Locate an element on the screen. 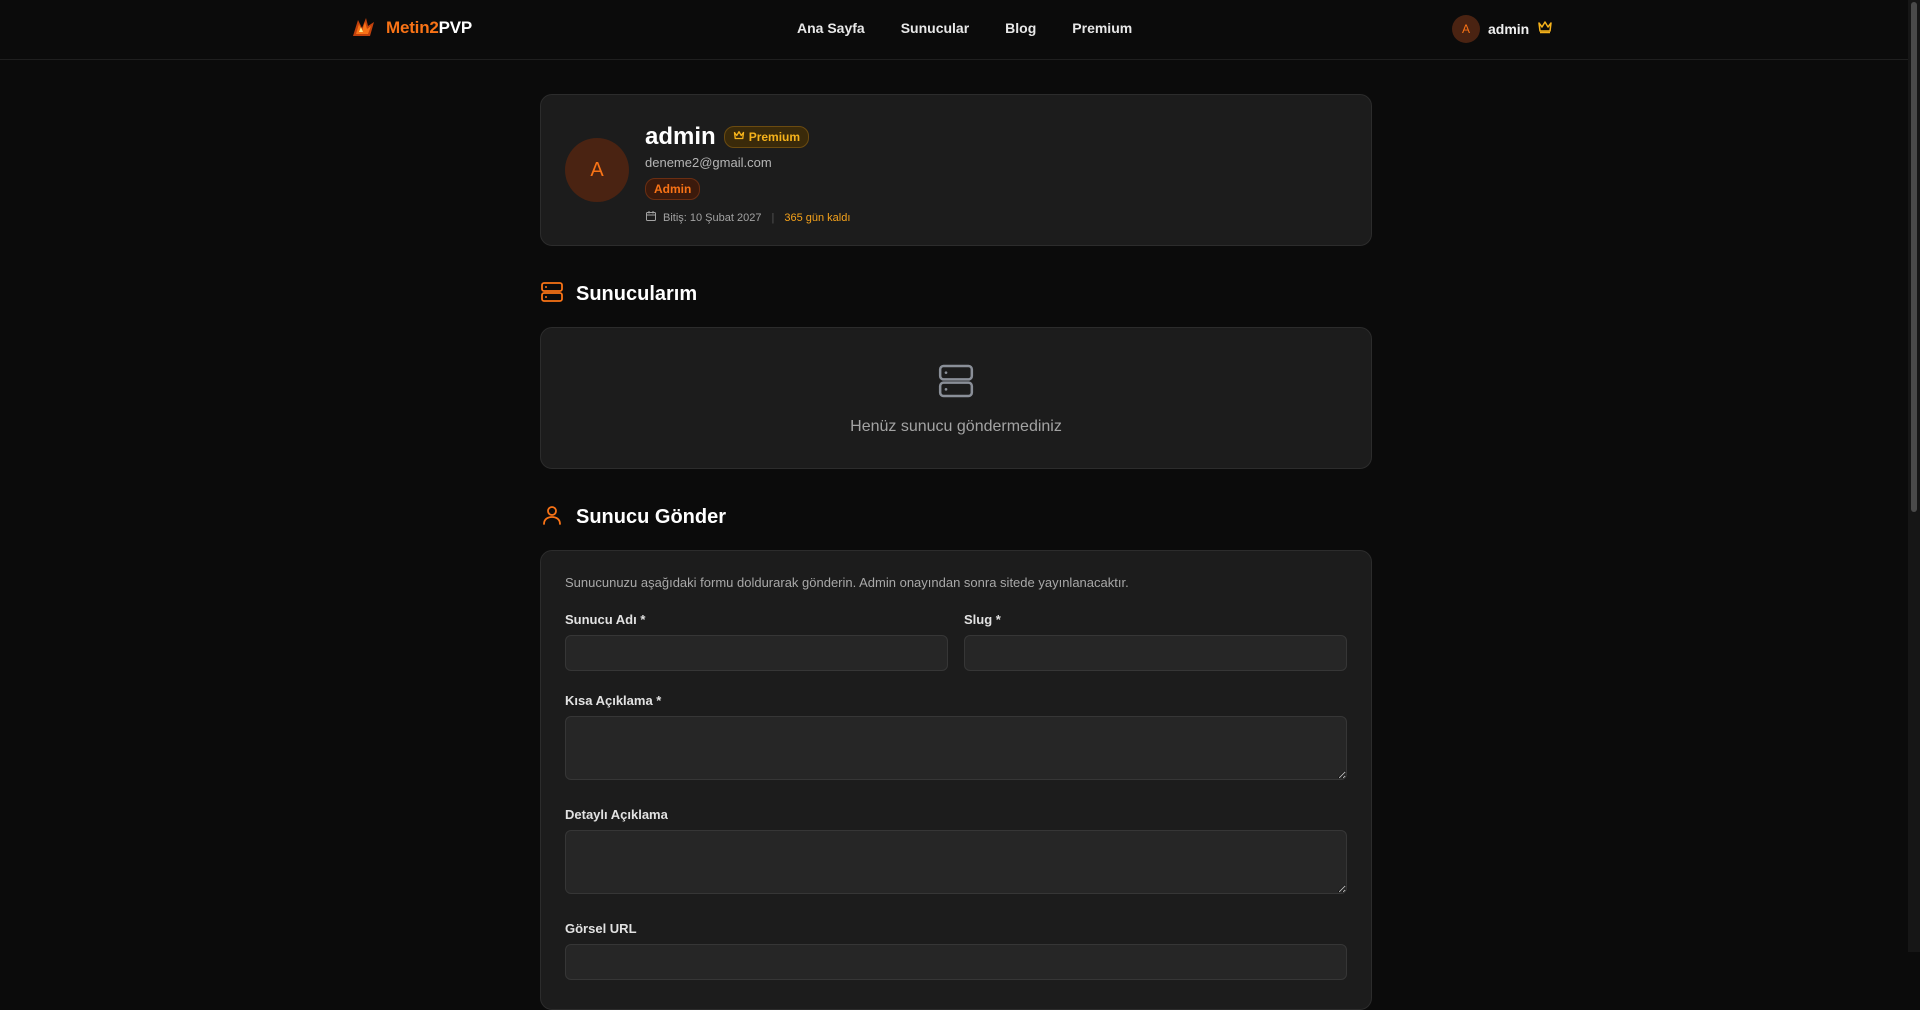 The image size is (1920, 1010). user-menu: A admin is located at coordinates (1502, 29).